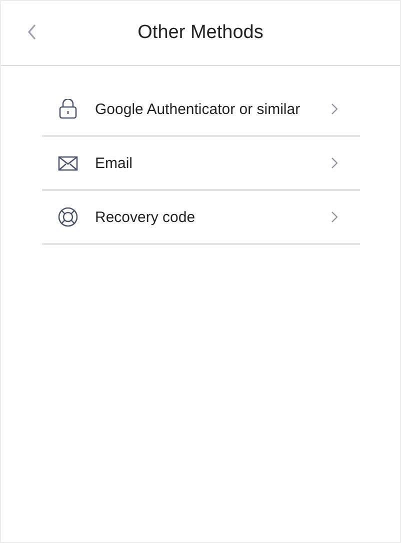 The image size is (401, 543). I want to click on lock-icon, so click(68, 109).